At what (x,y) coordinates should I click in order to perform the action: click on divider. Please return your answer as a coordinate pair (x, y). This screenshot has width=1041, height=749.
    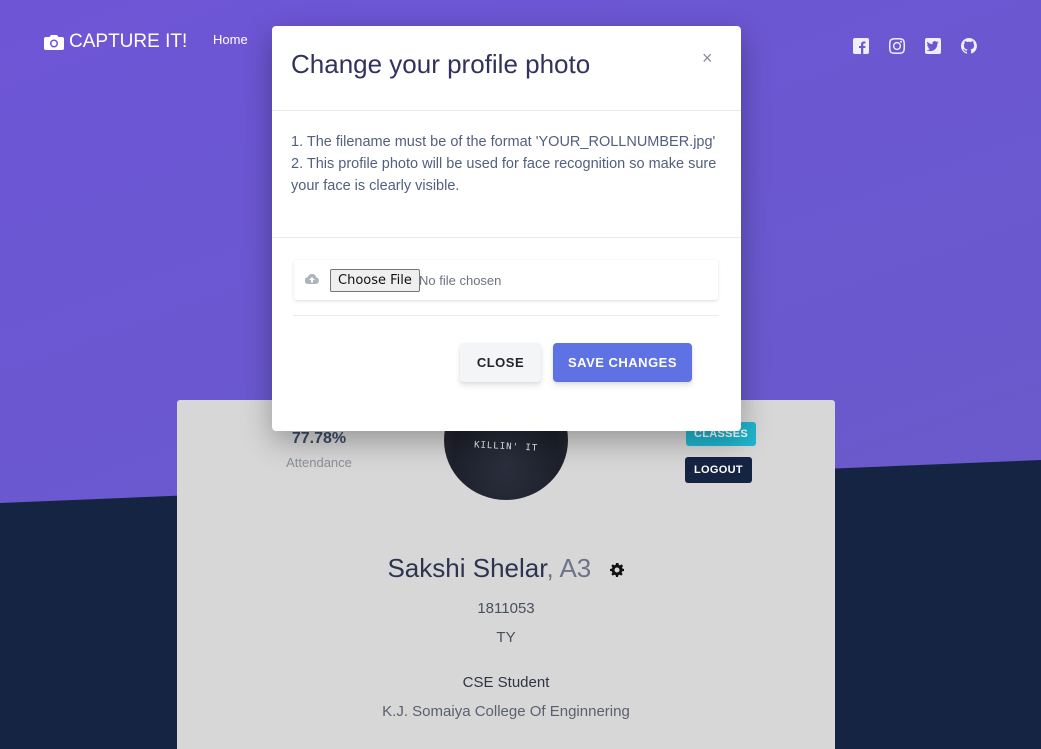
    Looking at the image, I should click on (506, 315).